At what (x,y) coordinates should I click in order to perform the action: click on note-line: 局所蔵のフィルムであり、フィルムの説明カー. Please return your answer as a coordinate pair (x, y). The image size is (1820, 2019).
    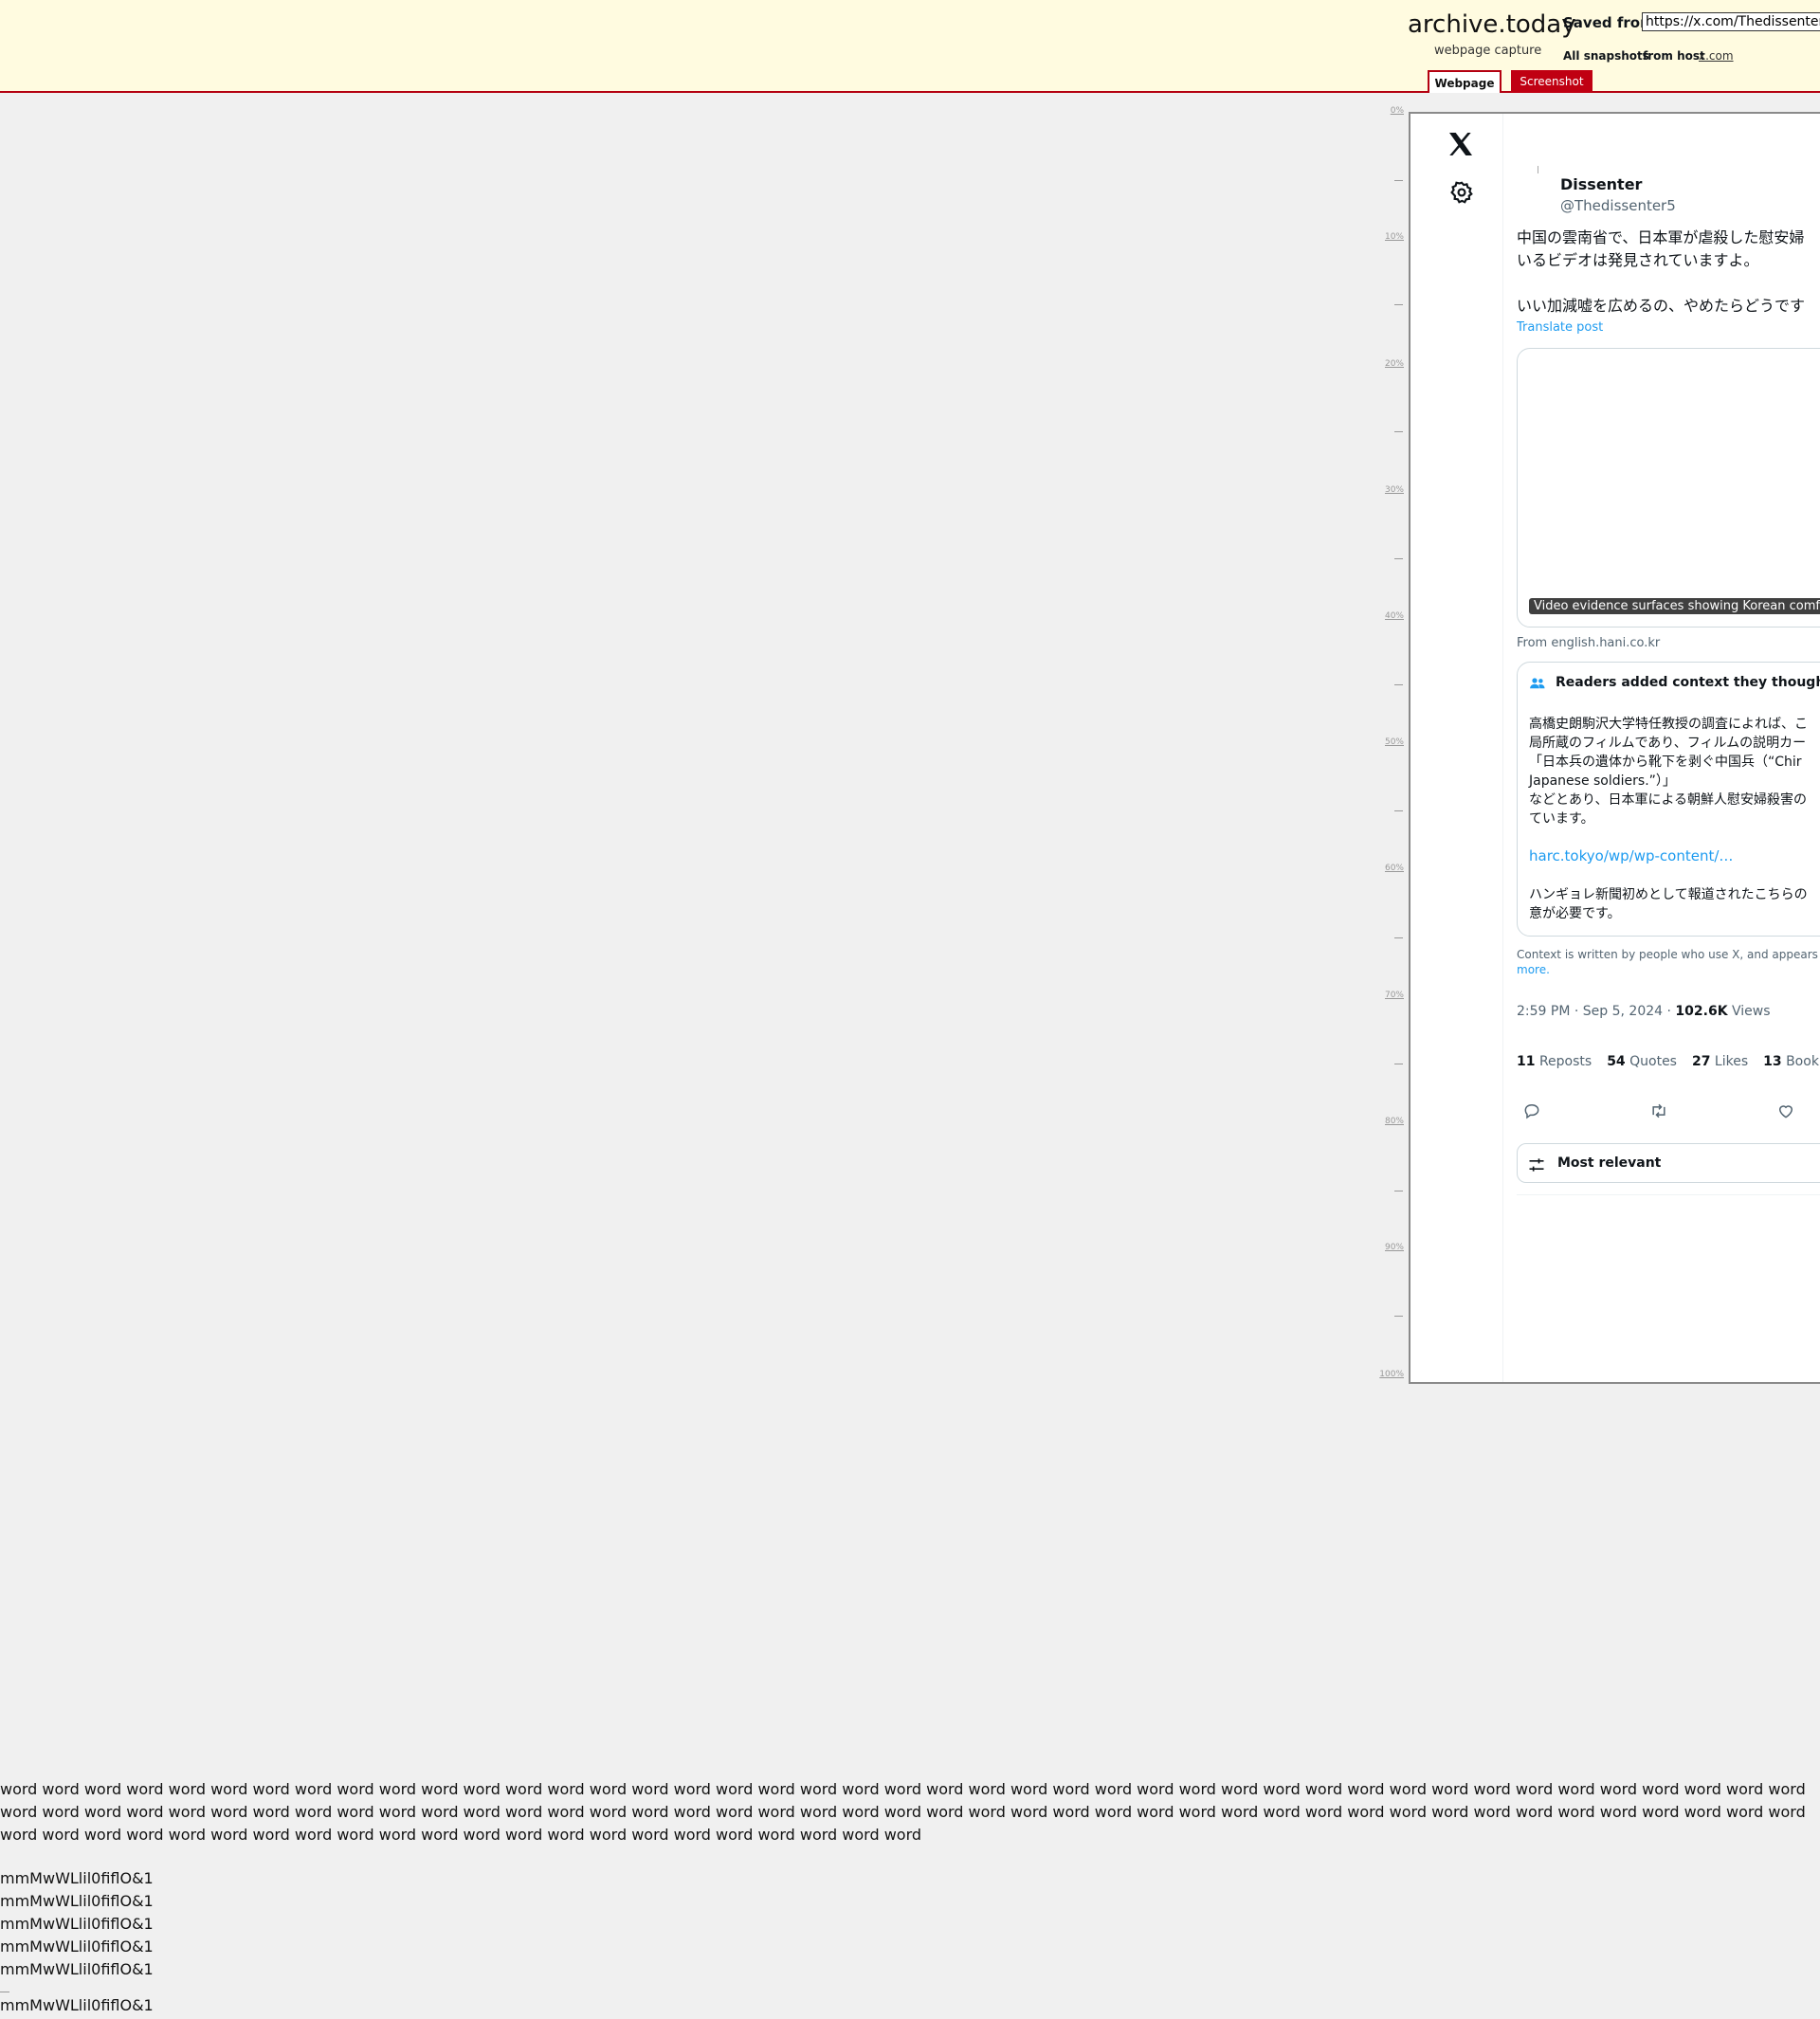
    Looking at the image, I should click on (1668, 743).